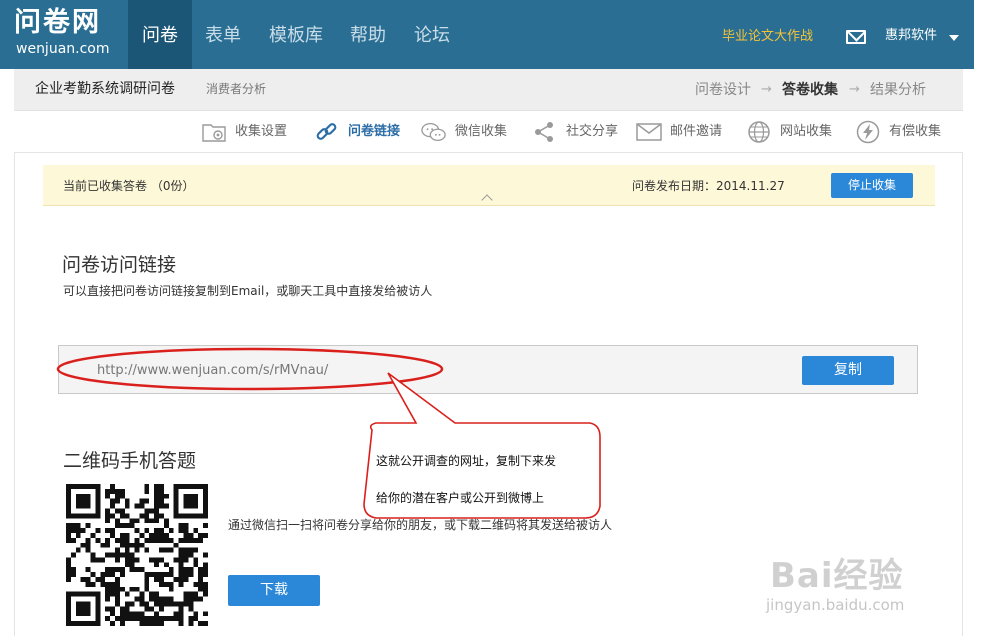  Describe the element at coordinates (57, 22) in the screenshot. I see `logo-text-cn: 问卷网` at that location.